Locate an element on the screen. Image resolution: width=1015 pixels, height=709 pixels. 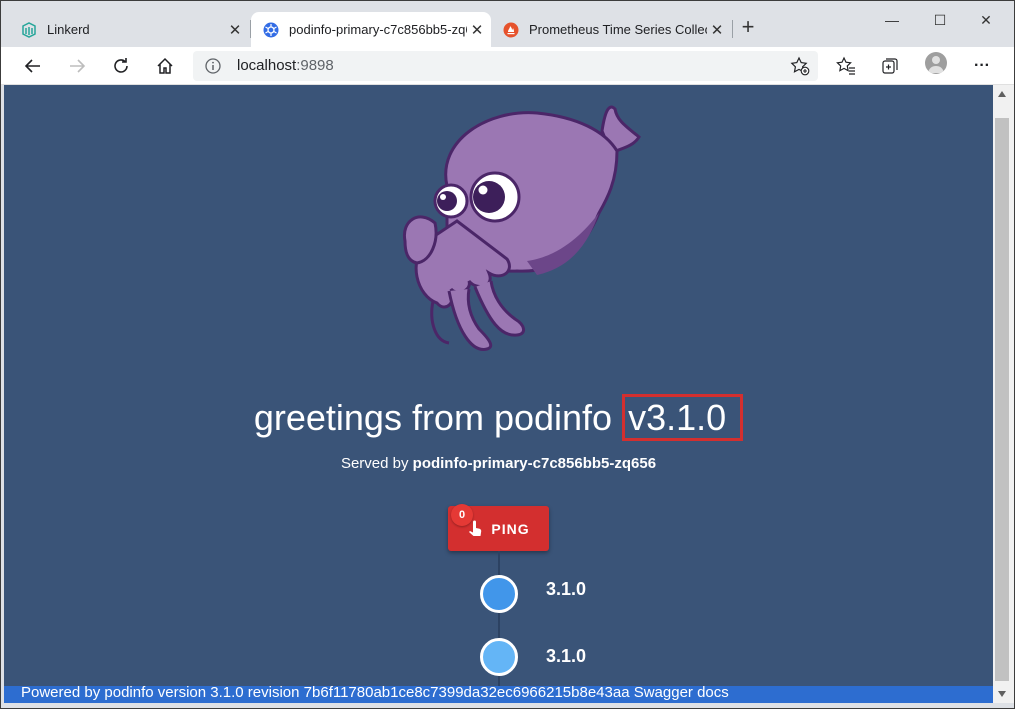
back-button is located at coordinates (33, 66).